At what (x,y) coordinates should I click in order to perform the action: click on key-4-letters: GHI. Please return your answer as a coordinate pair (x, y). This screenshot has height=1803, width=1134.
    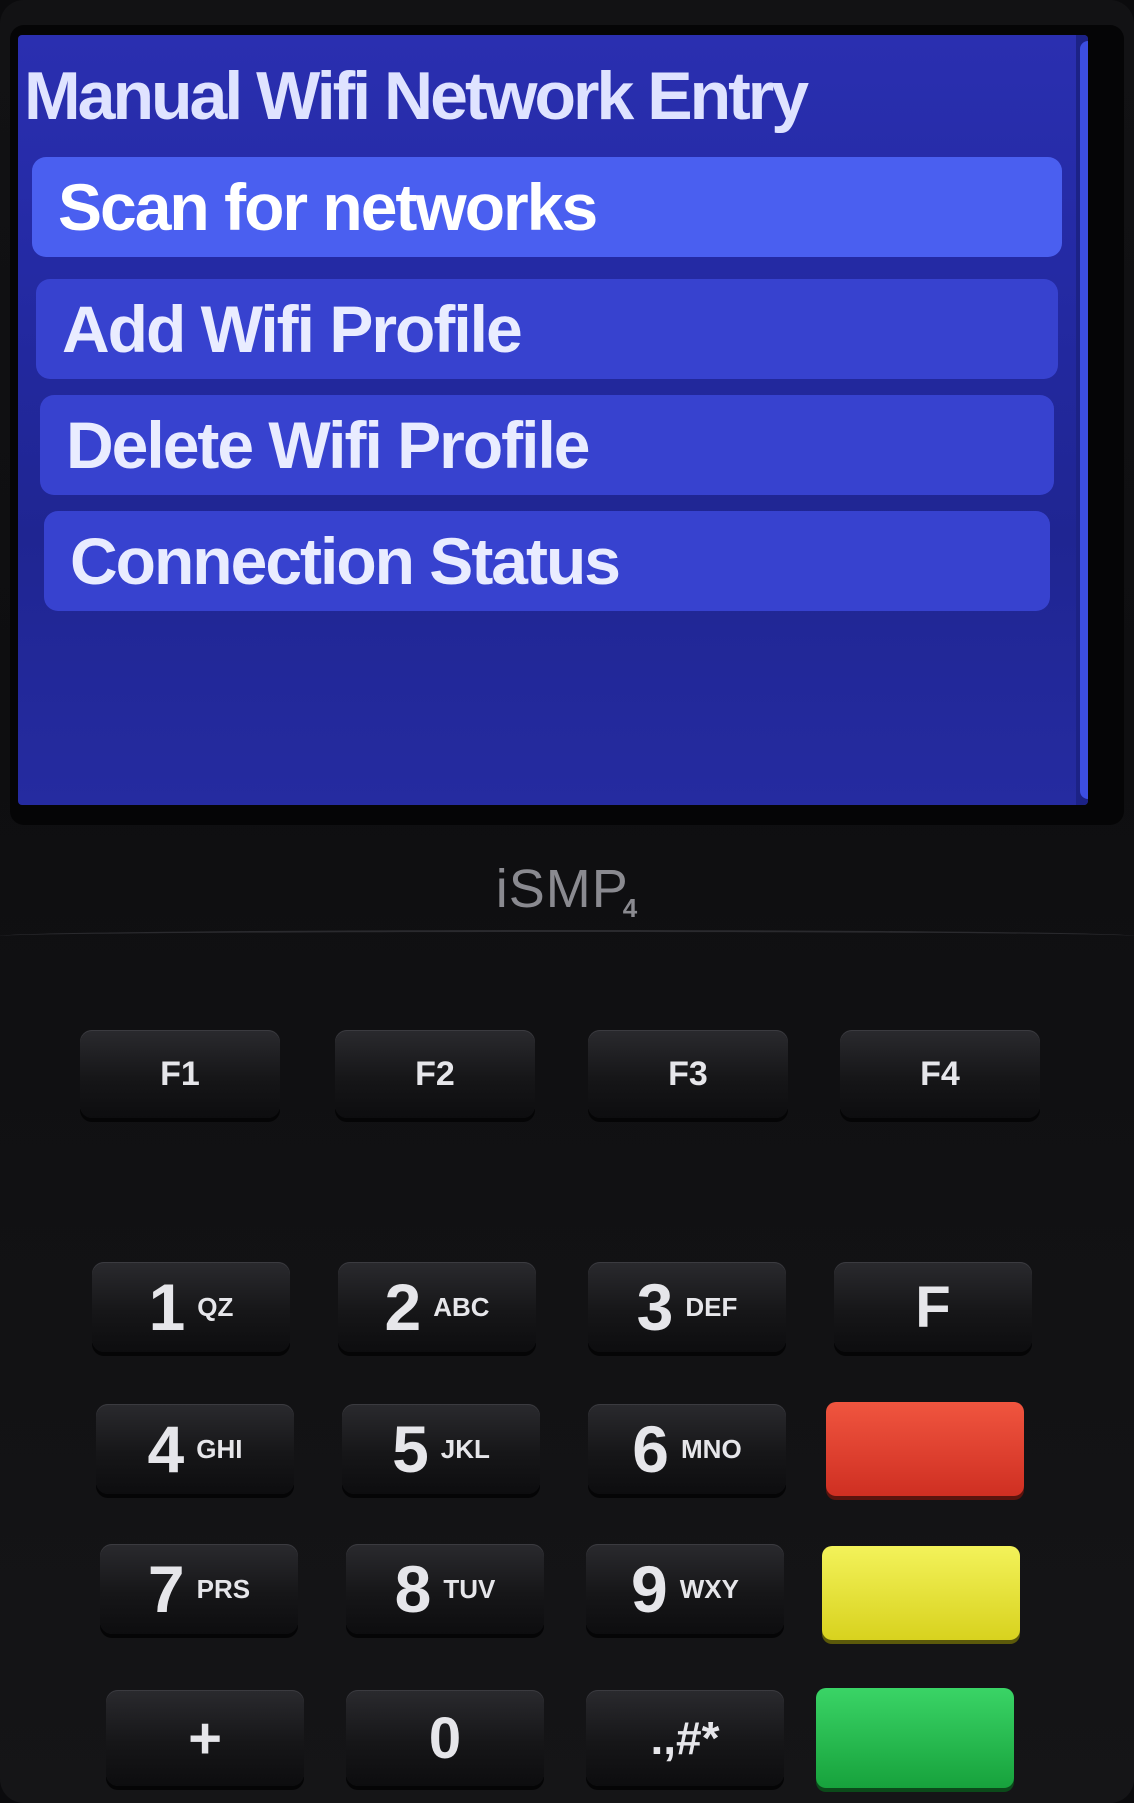
    Looking at the image, I should click on (219, 1448).